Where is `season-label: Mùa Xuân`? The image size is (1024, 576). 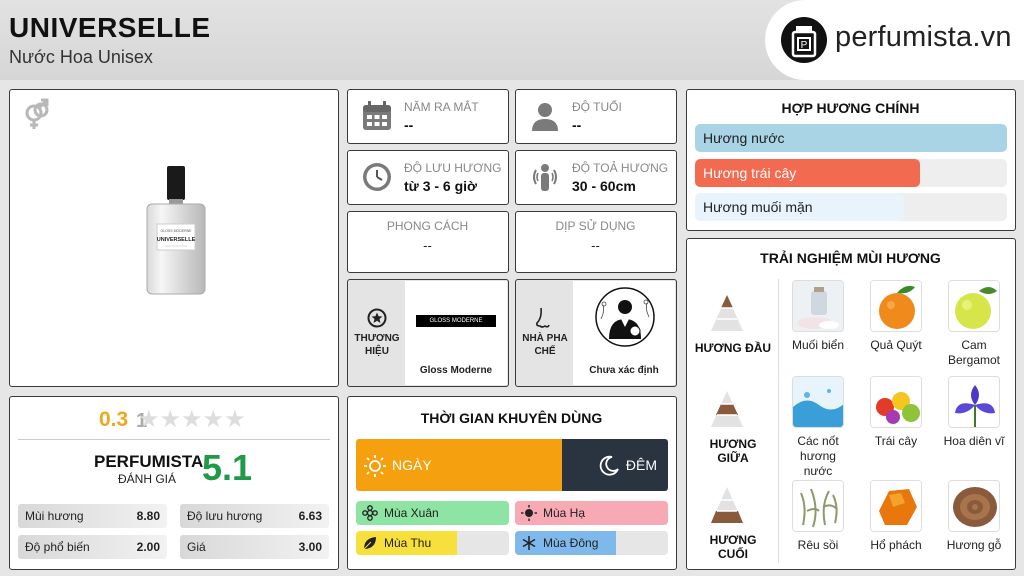
season-label: Mùa Xuân is located at coordinates (411, 513).